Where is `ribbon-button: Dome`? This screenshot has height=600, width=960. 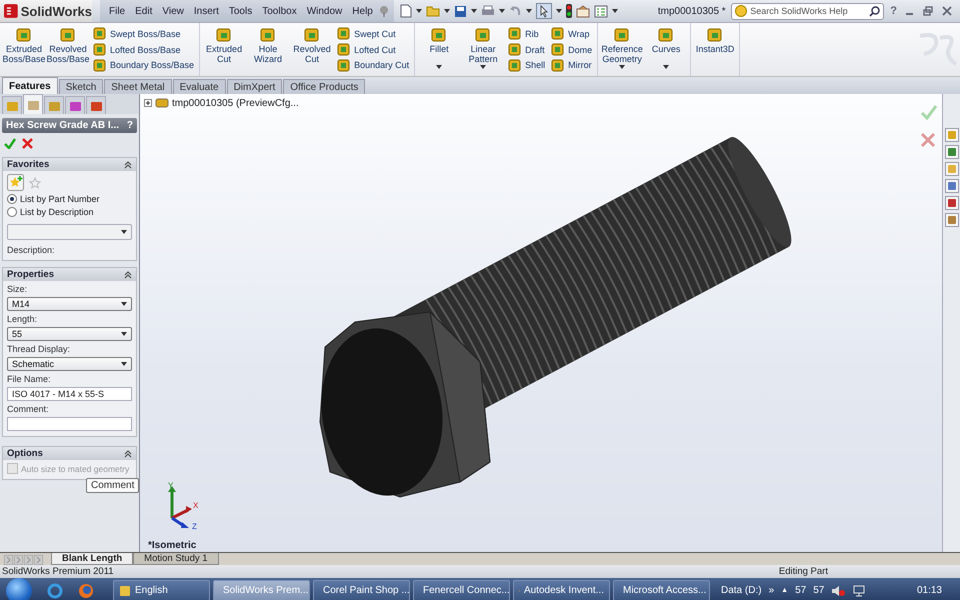
ribbon-button: Dome is located at coordinates (571, 50).